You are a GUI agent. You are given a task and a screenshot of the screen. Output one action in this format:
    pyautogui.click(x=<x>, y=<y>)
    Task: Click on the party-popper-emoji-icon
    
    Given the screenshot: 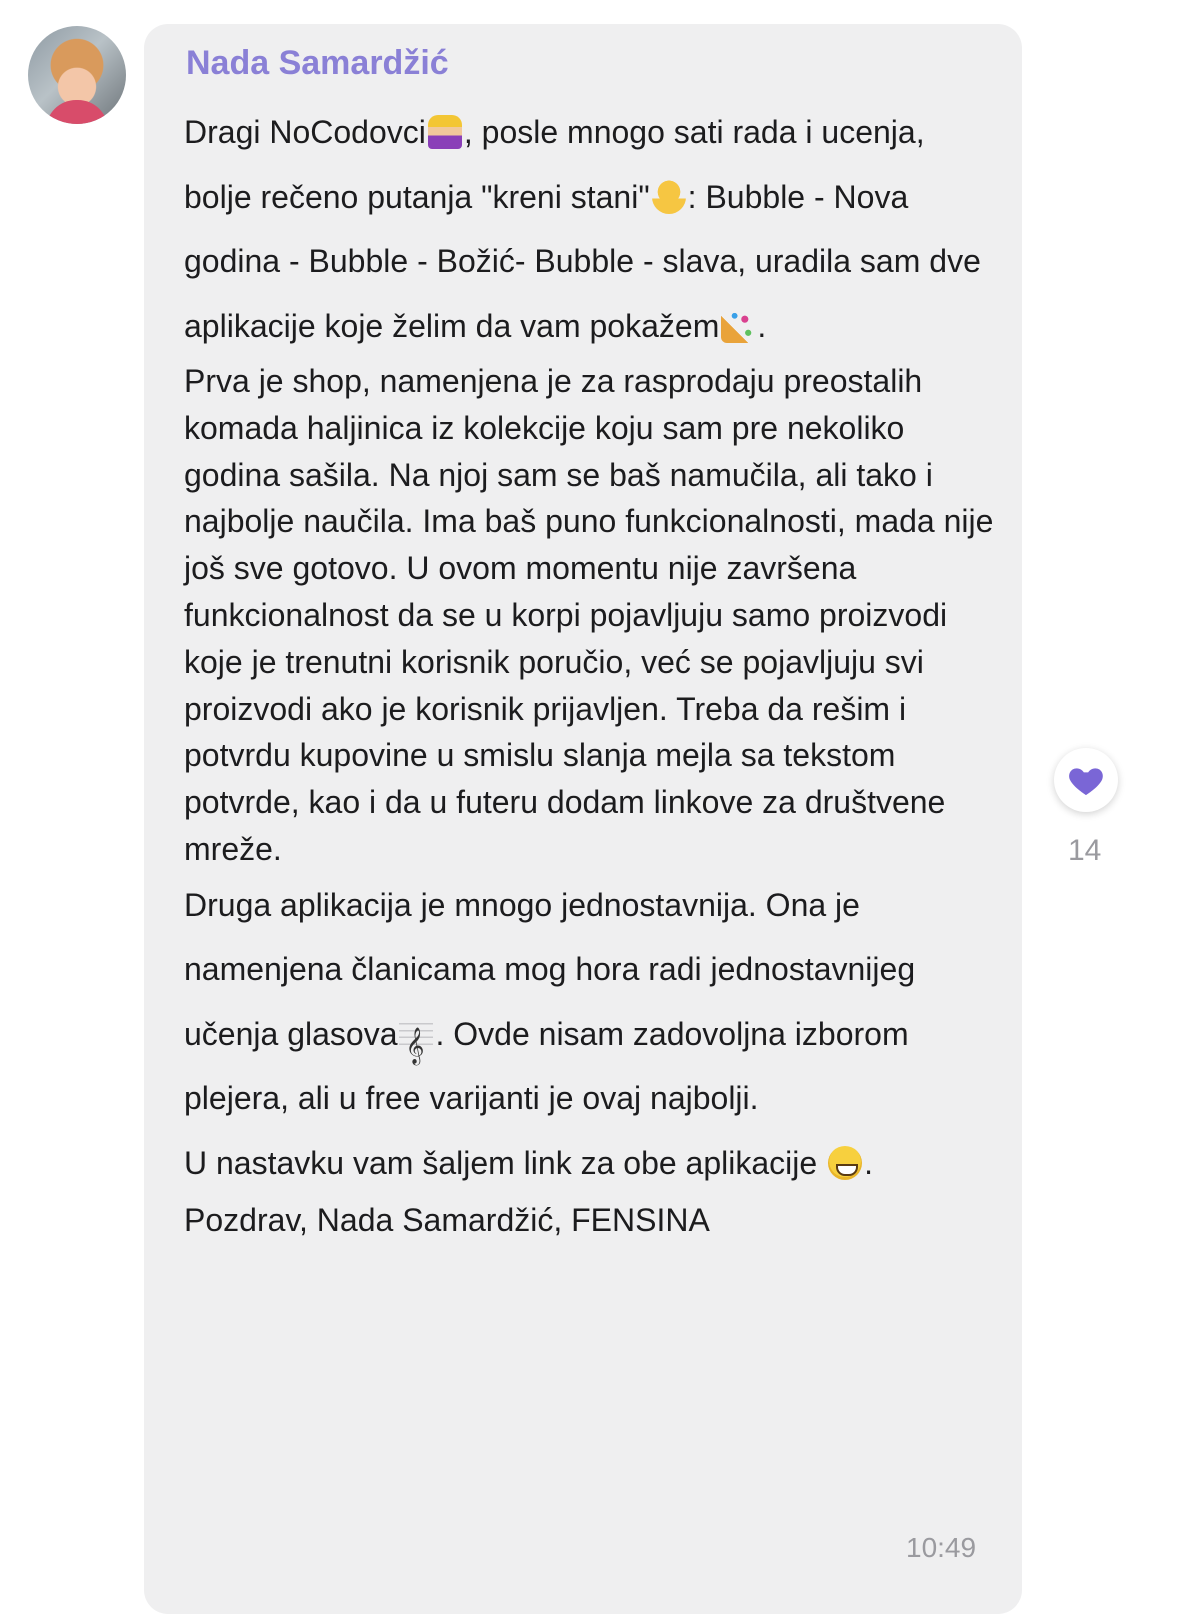 What is the action you would take?
    pyautogui.click(x=738, y=325)
    